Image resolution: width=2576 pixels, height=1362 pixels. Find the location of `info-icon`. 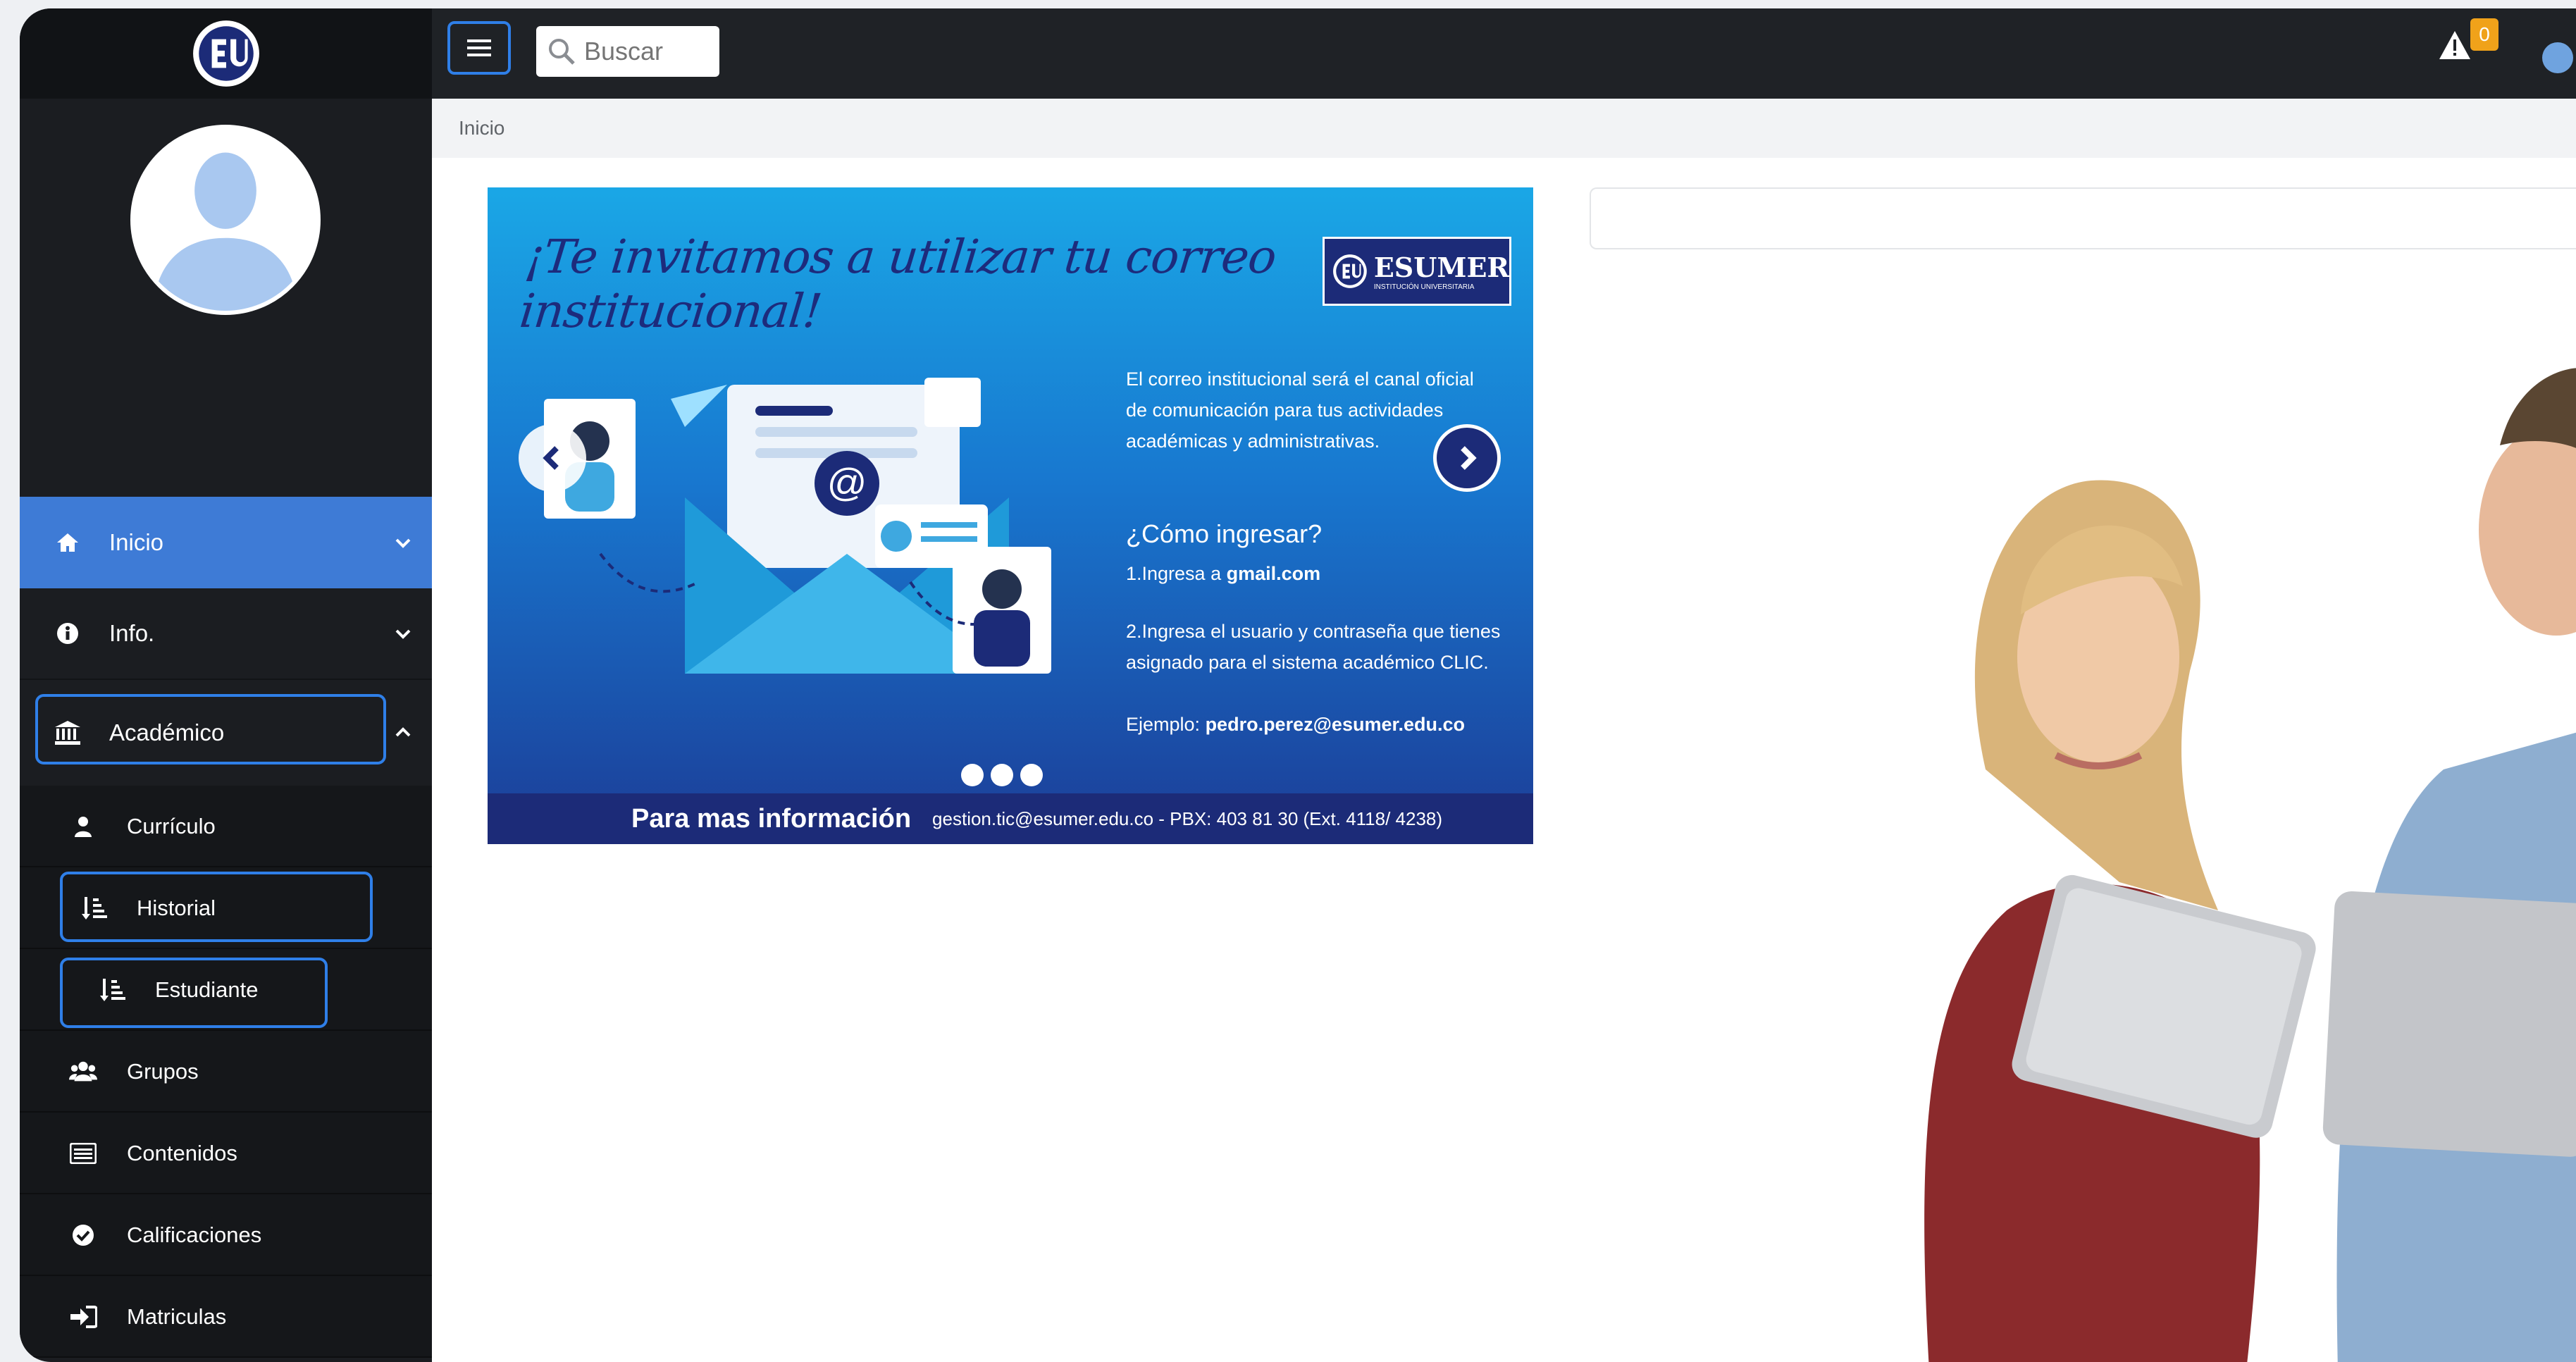

info-icon is located at coordinates (68, 633).